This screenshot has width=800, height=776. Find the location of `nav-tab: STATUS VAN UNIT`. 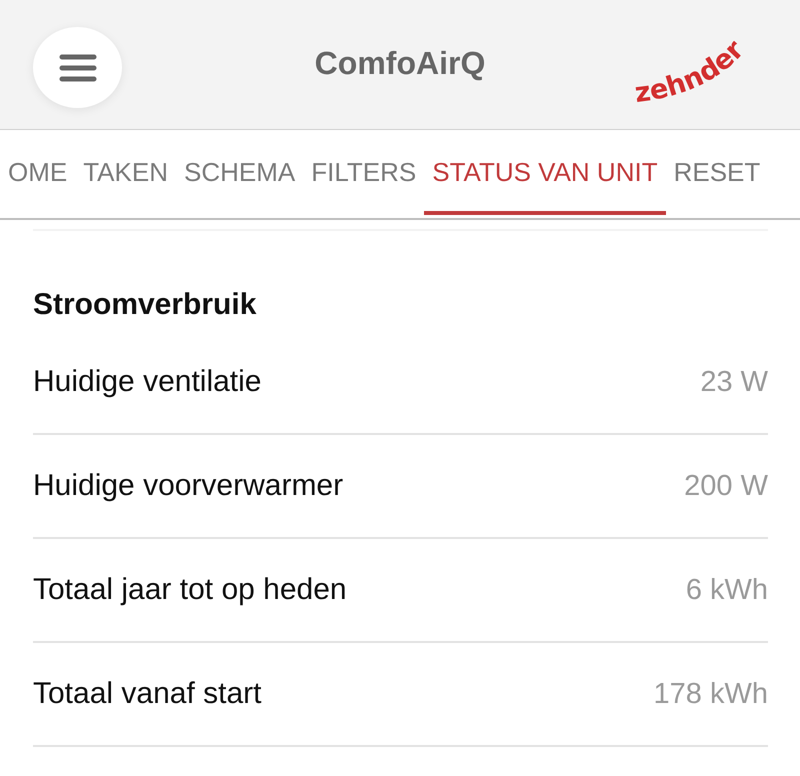

nav-tab: STATUS VAN UNIT is located at coordinates (545, 172).